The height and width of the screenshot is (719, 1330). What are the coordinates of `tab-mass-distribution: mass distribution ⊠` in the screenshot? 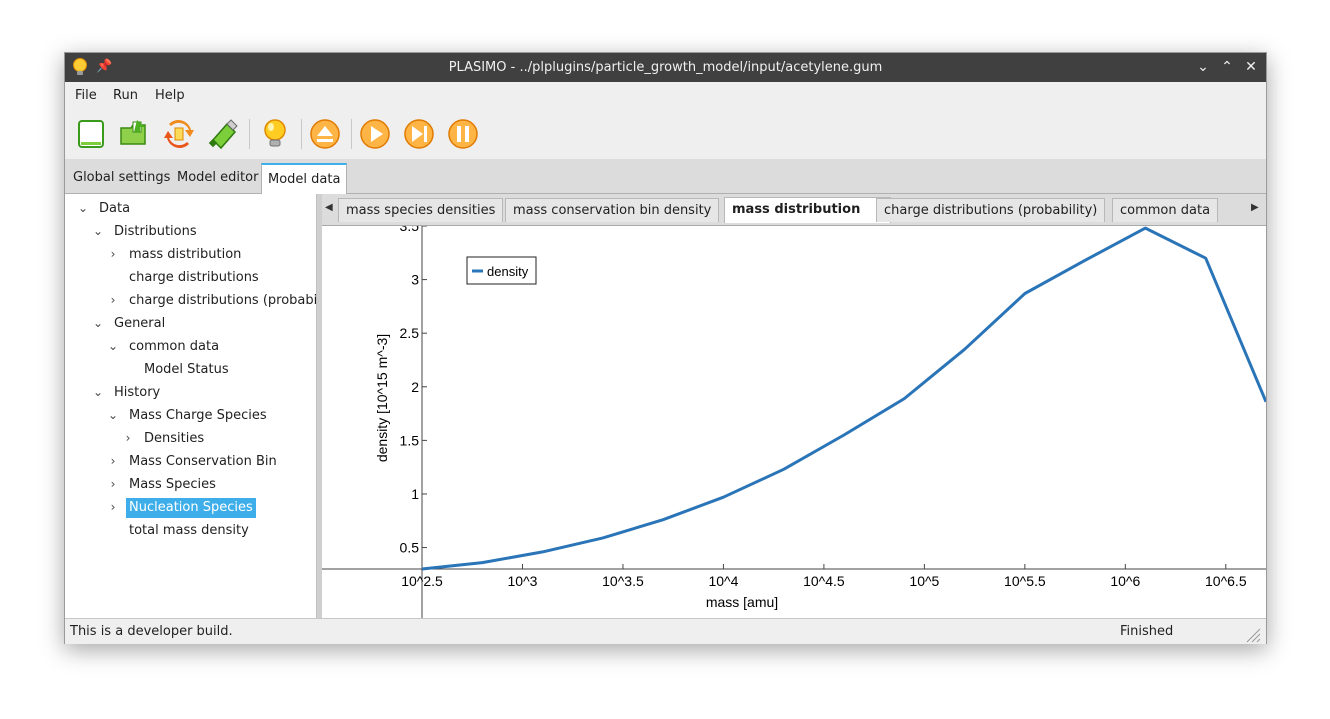 It's located at (808, 210).